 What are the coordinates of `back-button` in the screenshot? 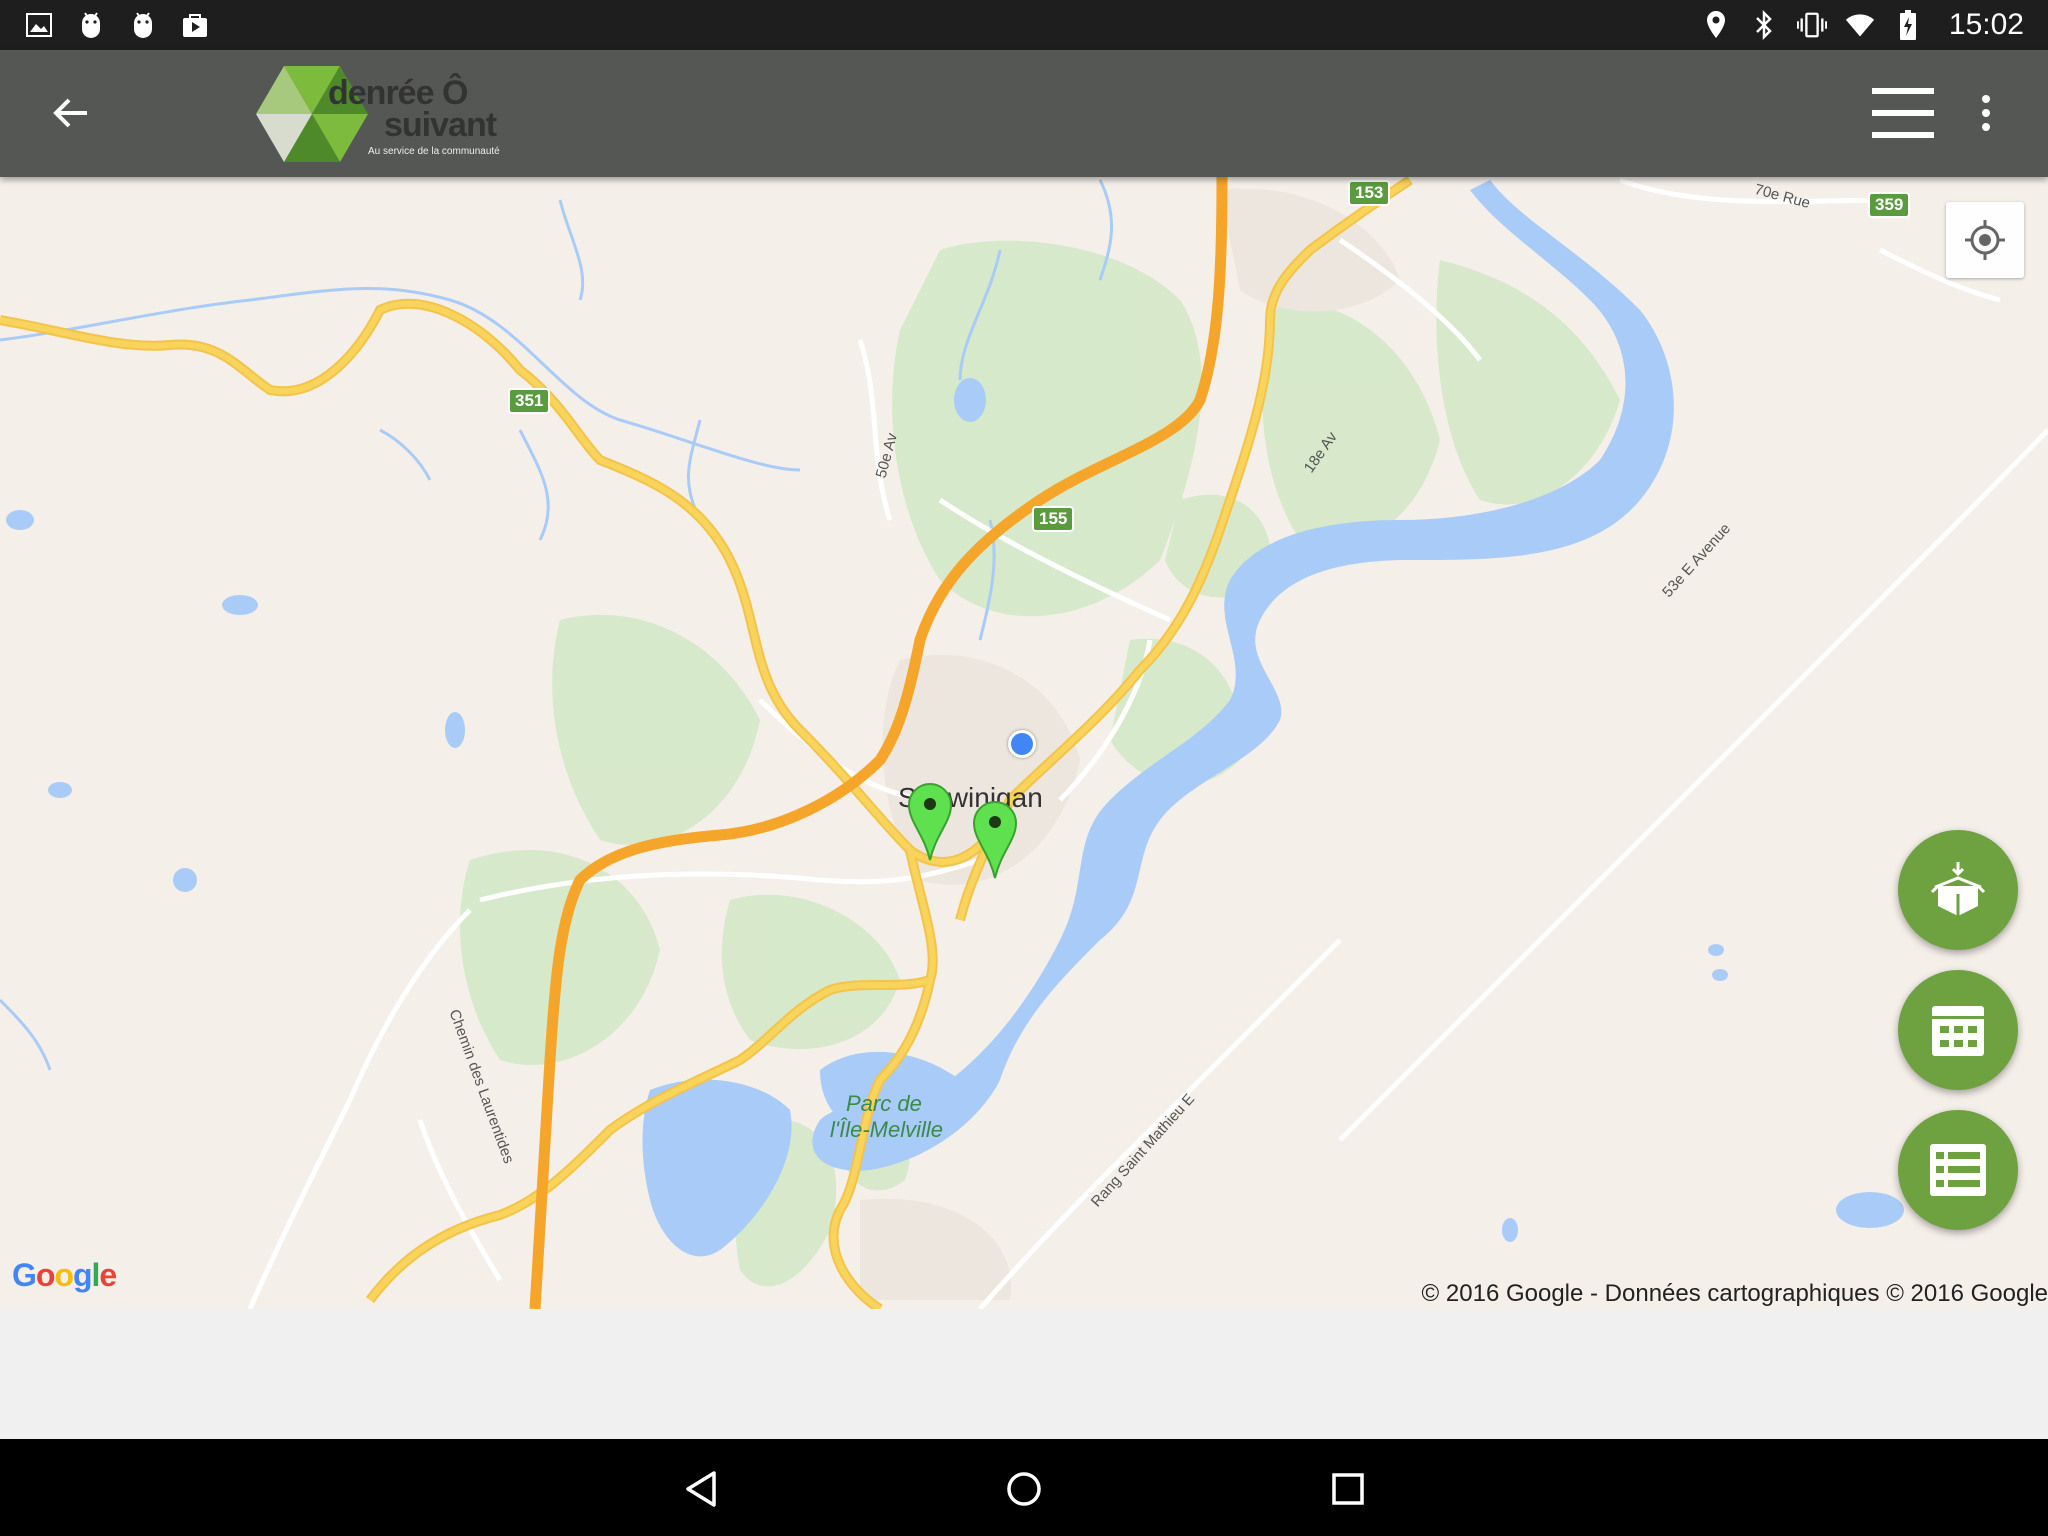 It's located at (71, 113).